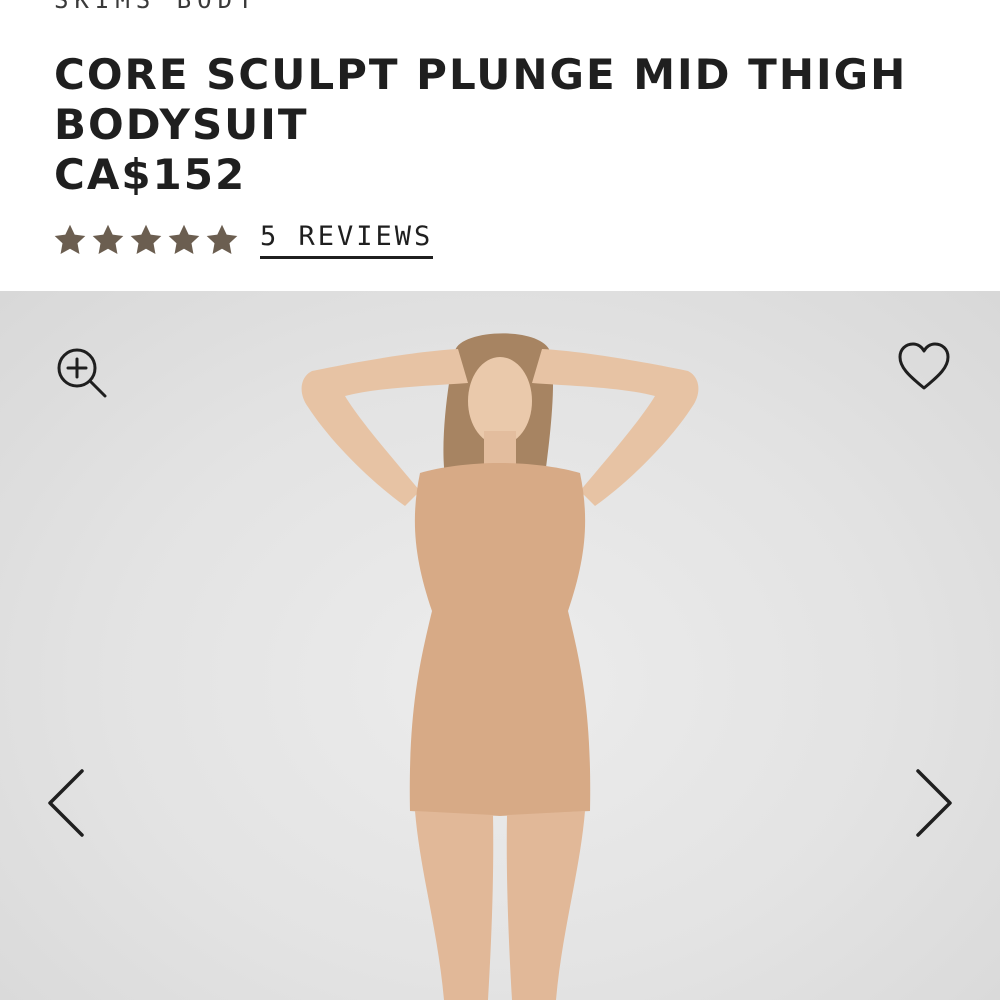 The width and height of the screenshot is (1000, 1000). What do you see at coordinates (935, 803) in the screenshot?
I see `chevron-right-icon` at bounding box center [935, 803].